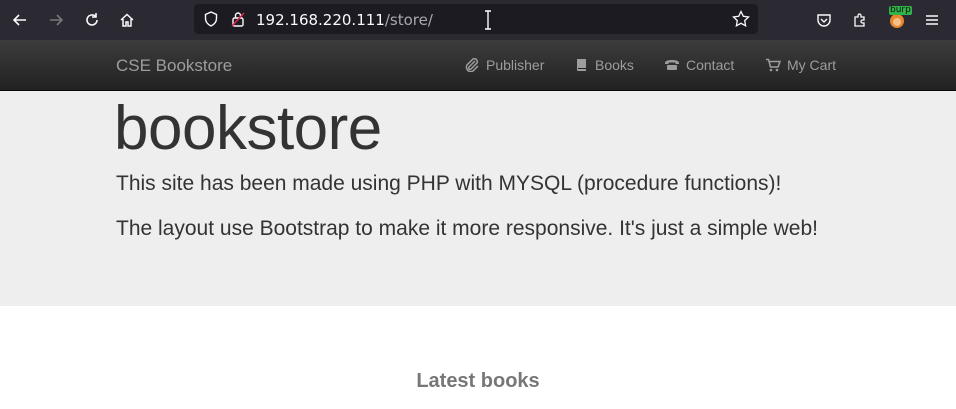 This screenshot has width=956, height=409. I want to click on reload-button, so click(92, 20).